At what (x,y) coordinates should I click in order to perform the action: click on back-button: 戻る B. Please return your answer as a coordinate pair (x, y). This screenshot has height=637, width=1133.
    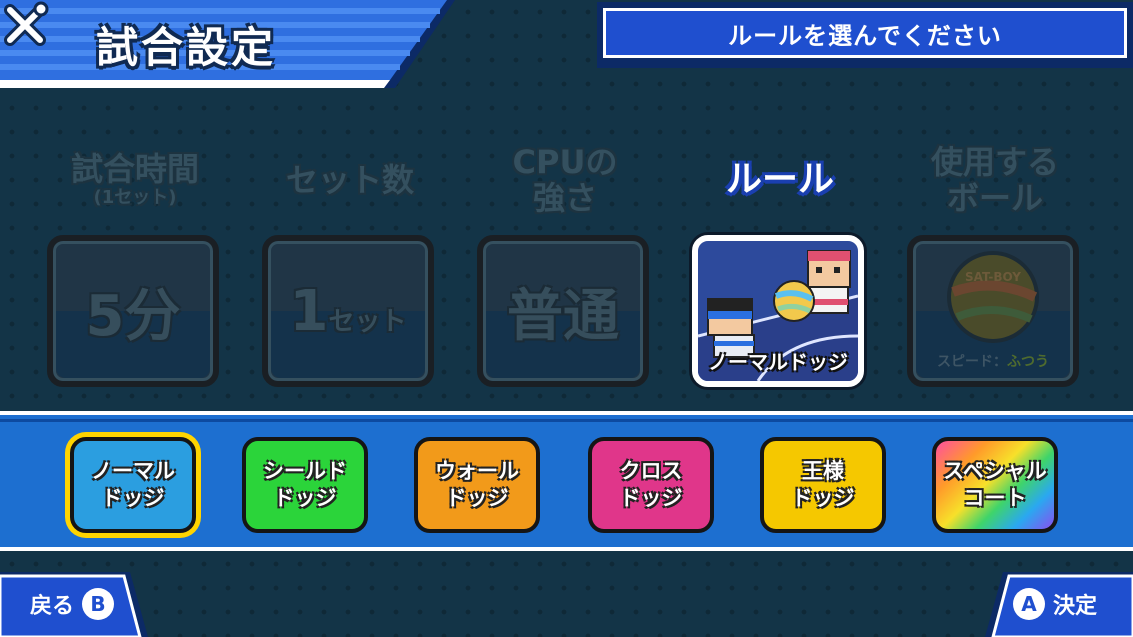
    Looking at the image, I should click on (75, 604).